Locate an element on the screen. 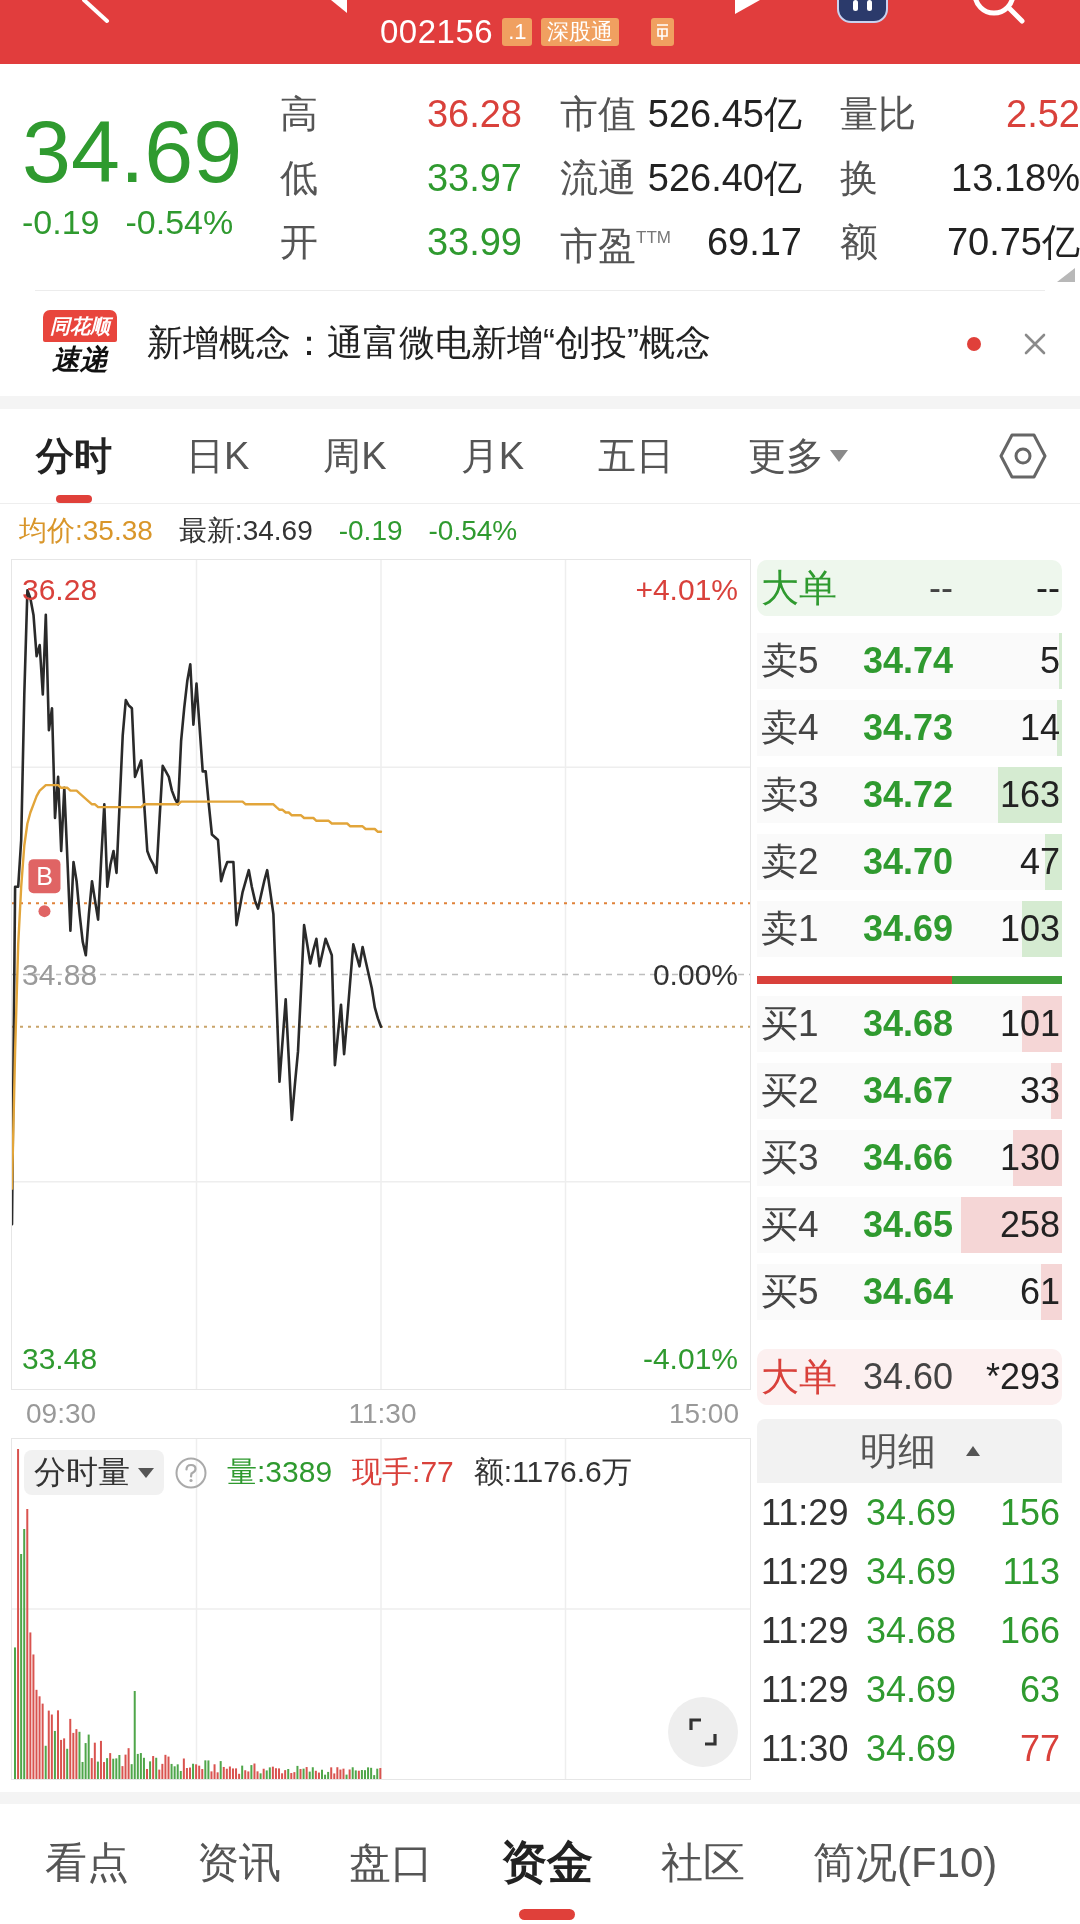 Image resolution: width=1080 pixels, height=1924 pixels. marker-dot-icon is located at coordinates (44, 911).